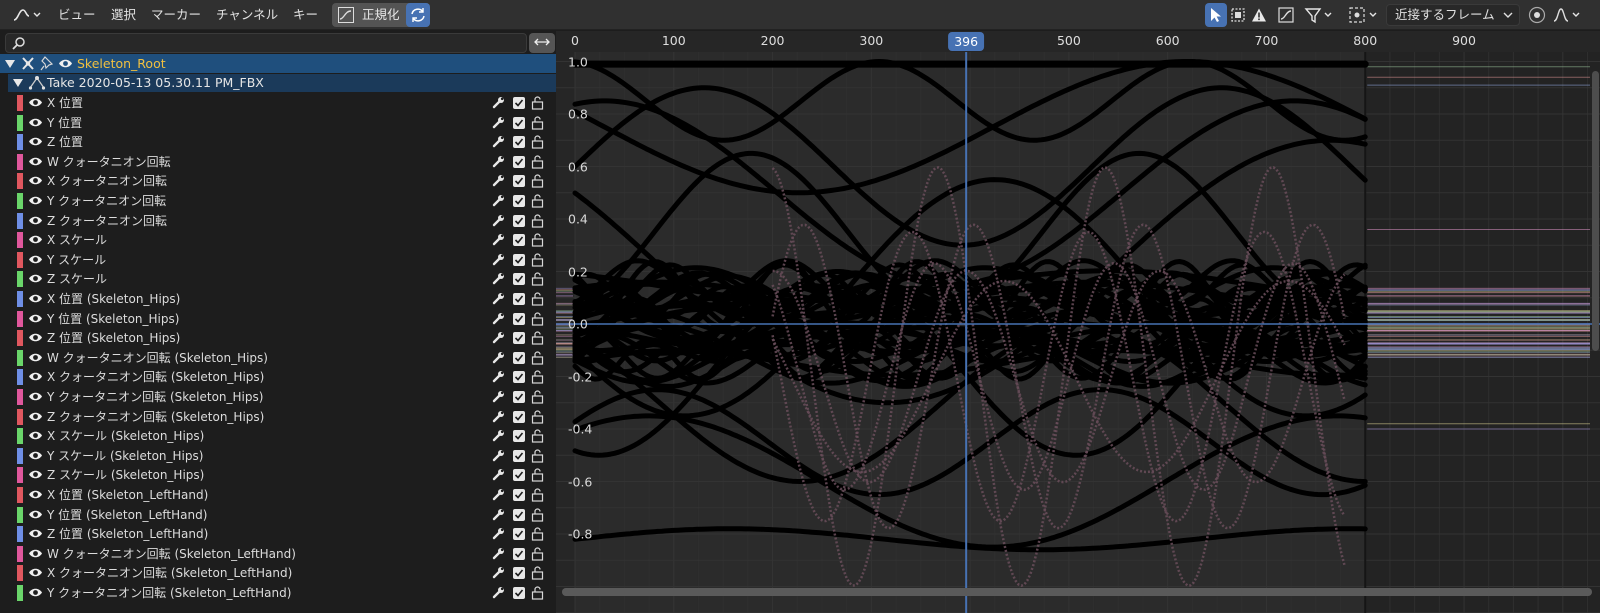 Image resolution: width=1600 pixels, height=613 pixels. Describe the element at coordinates (278, 142) in the screenshot. I see `channel-row: Z 位置` at that location.